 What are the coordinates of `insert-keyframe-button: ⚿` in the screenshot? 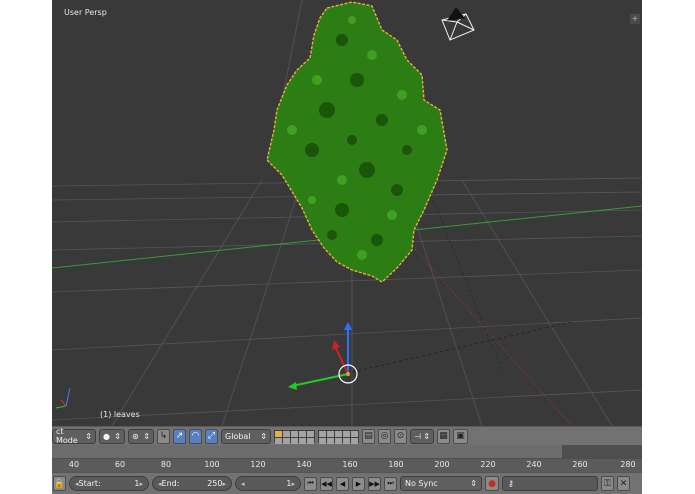 It's located at (607, 483).